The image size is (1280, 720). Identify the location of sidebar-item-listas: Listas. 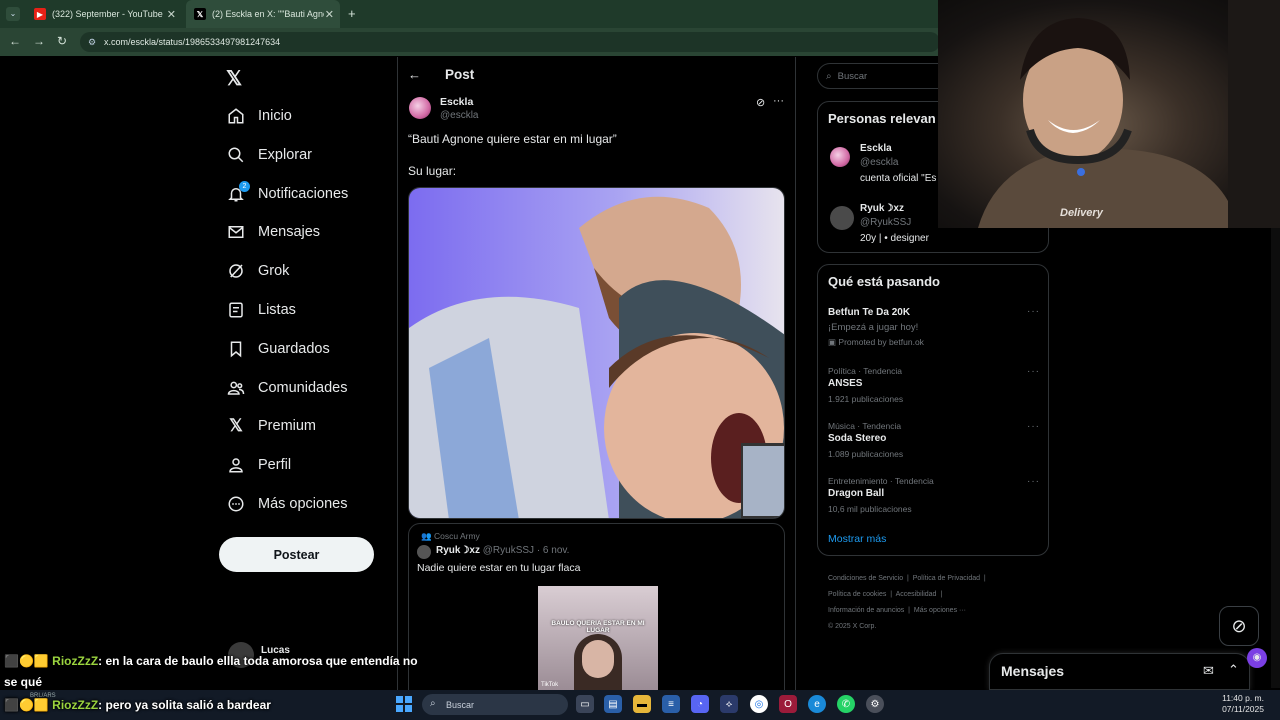
(261, 310).